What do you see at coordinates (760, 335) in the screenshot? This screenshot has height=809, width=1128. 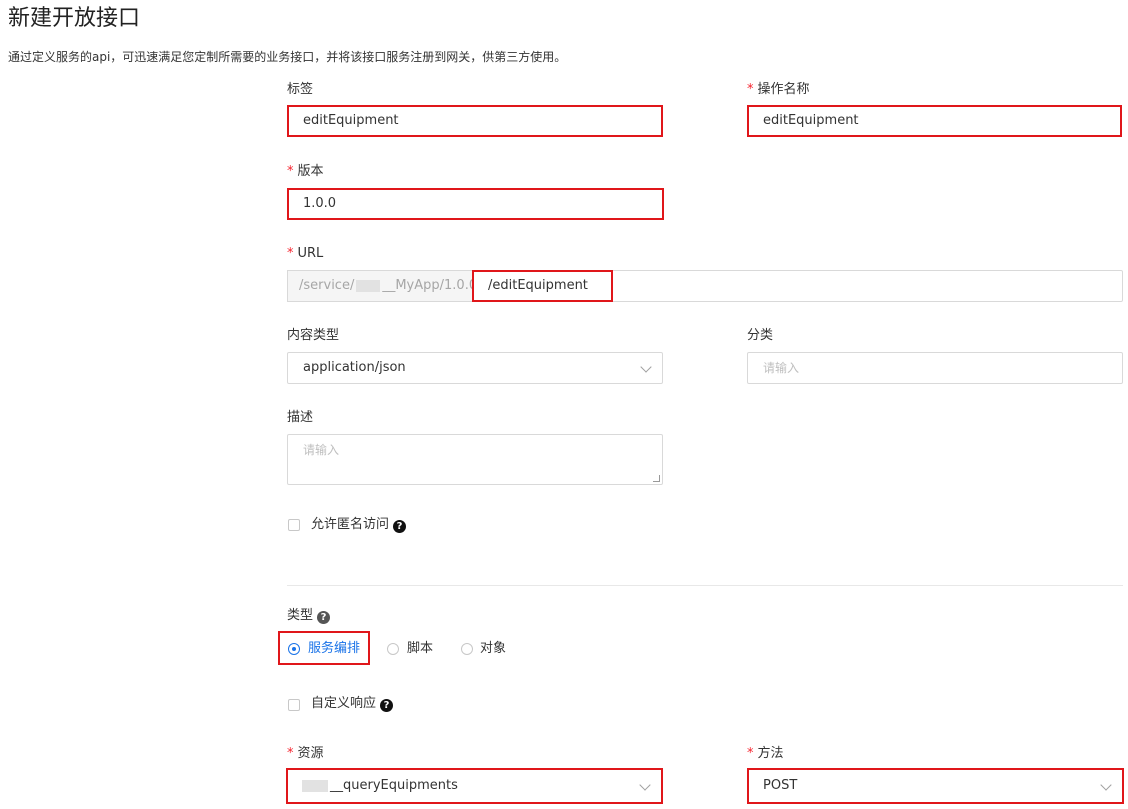 I see `category-label: 分类` at bounding box center [760, 335].